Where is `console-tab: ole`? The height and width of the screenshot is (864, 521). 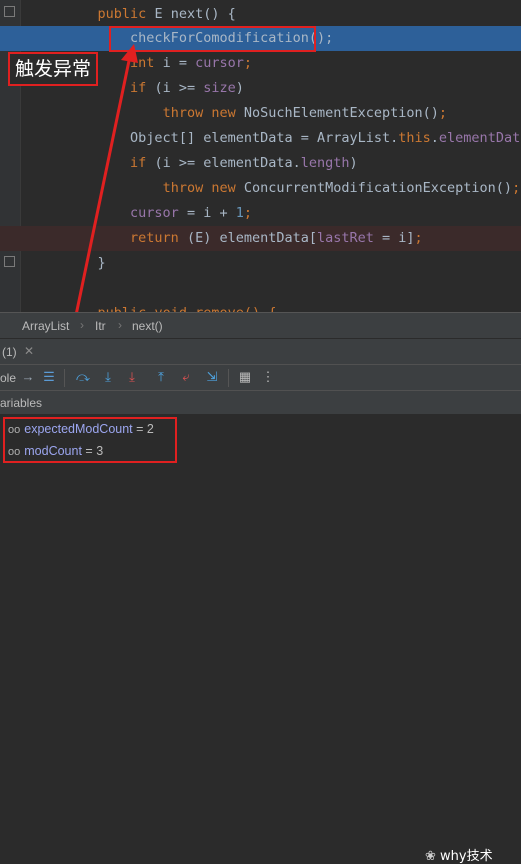 console-tab: ole is located at coordinates (8, 378).